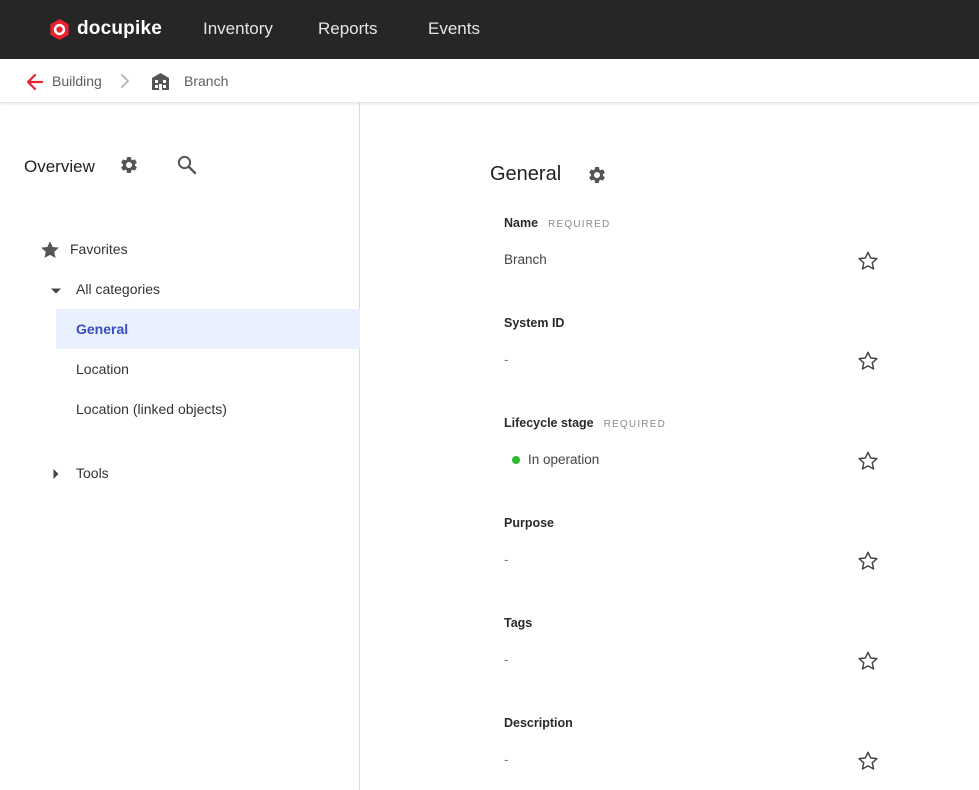 This screenshot has width=979, height=790. Describe the element at coordinates (59, 166) in the screenshot. I see `sidebar-title: Overview` at that location.